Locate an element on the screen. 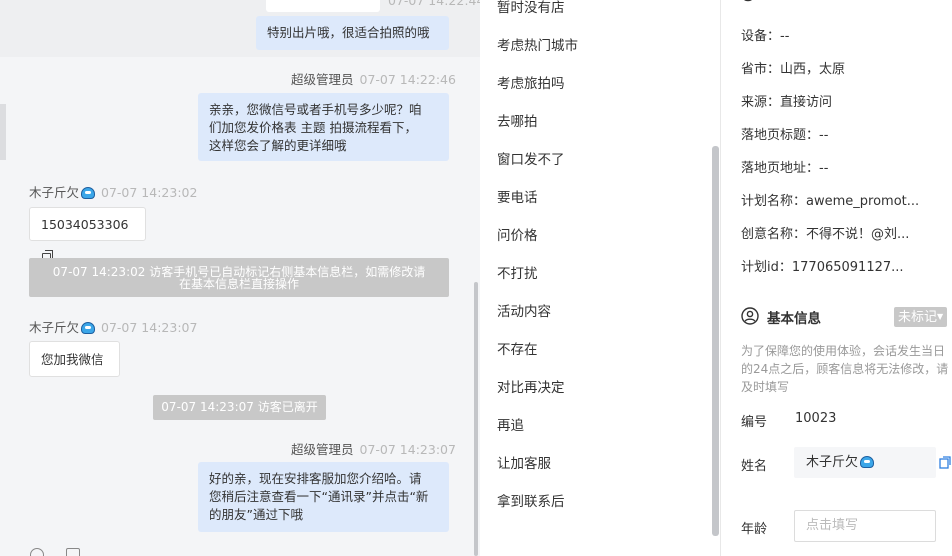  quick-reply-item: 暂时没有店 is located at coordinates (531, 8).